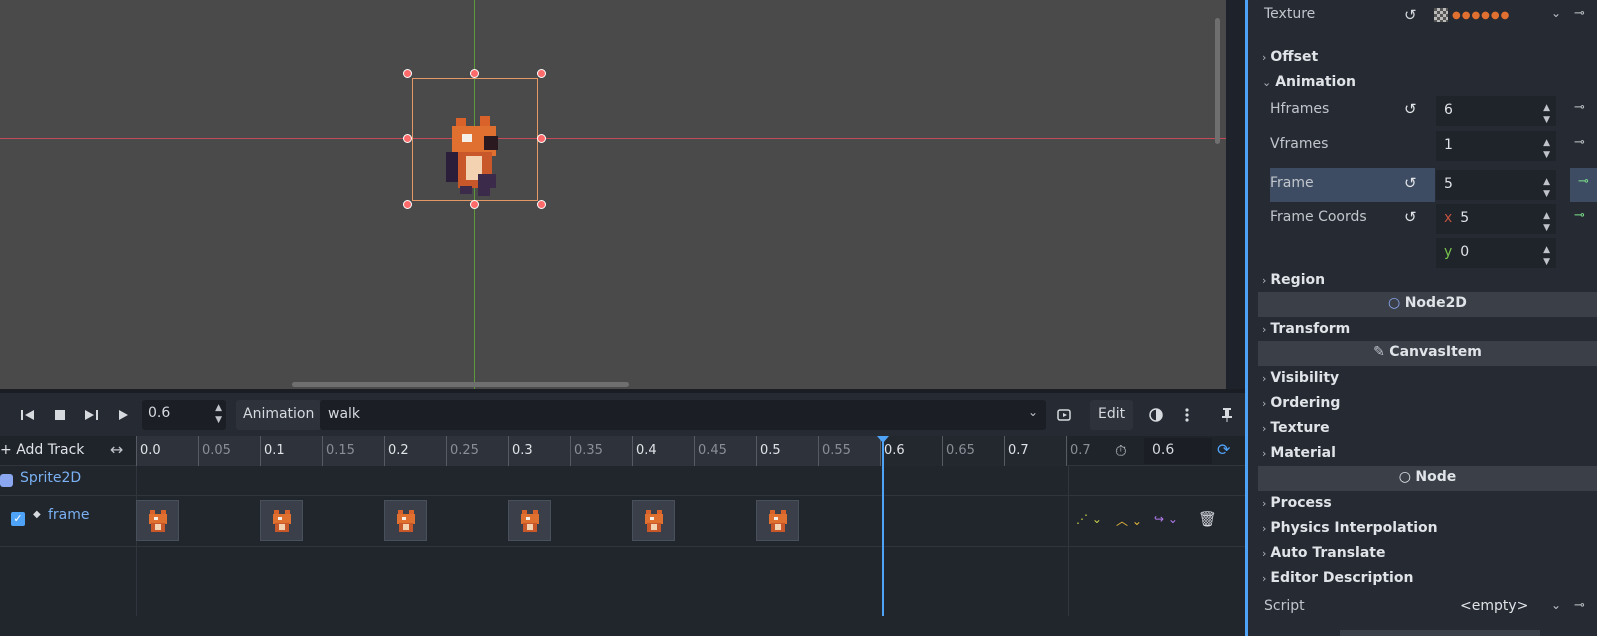 Image resolution: width=1597 pixels, height=636 pixels. I want to click on track-frame: ✓ ◆ frame ⋰ ⌄ ︿ ⌄ ↪ ⌄ 🗑, so click(622, 521).